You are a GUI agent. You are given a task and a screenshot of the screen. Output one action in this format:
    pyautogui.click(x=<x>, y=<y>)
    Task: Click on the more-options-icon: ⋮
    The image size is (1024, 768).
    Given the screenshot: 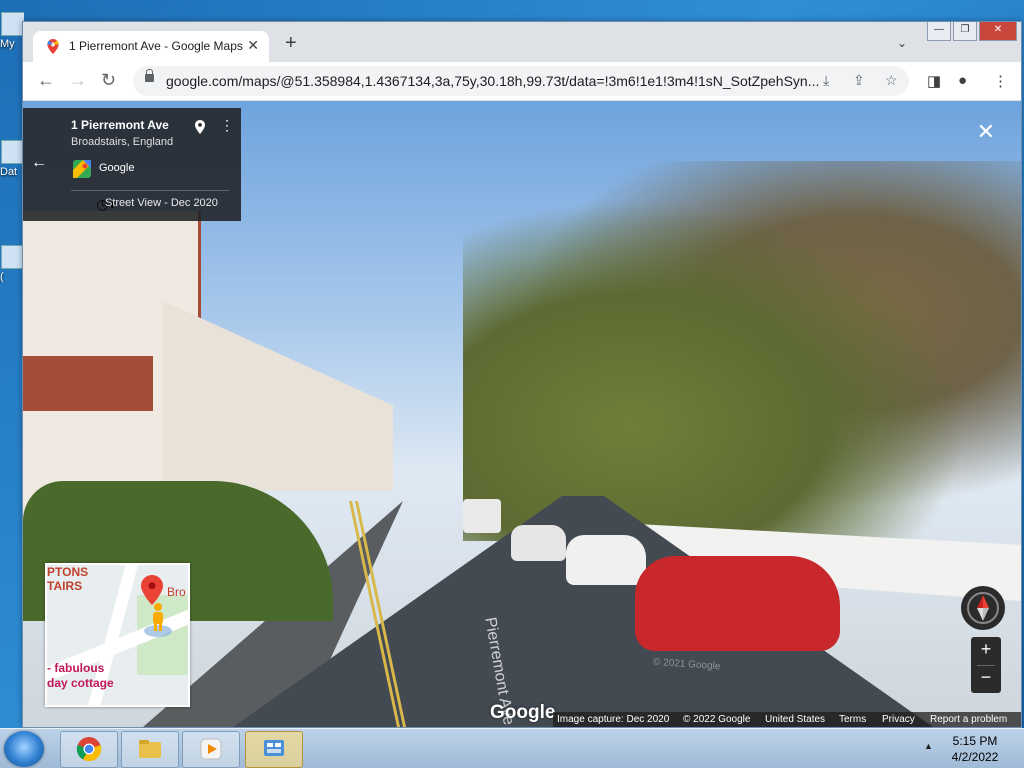 What is the action you would take?
    pyautogui.click(x=227, y=125)
    